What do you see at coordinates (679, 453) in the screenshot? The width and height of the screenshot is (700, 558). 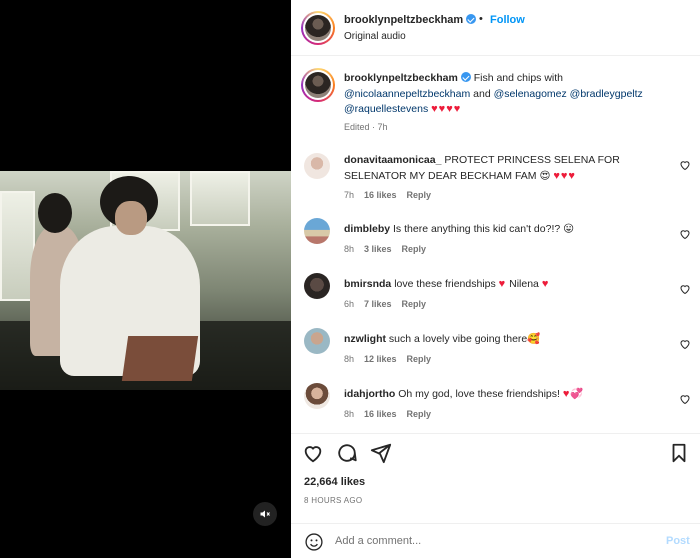 I see `bookmark-icon` at bounding box center [679, 453].